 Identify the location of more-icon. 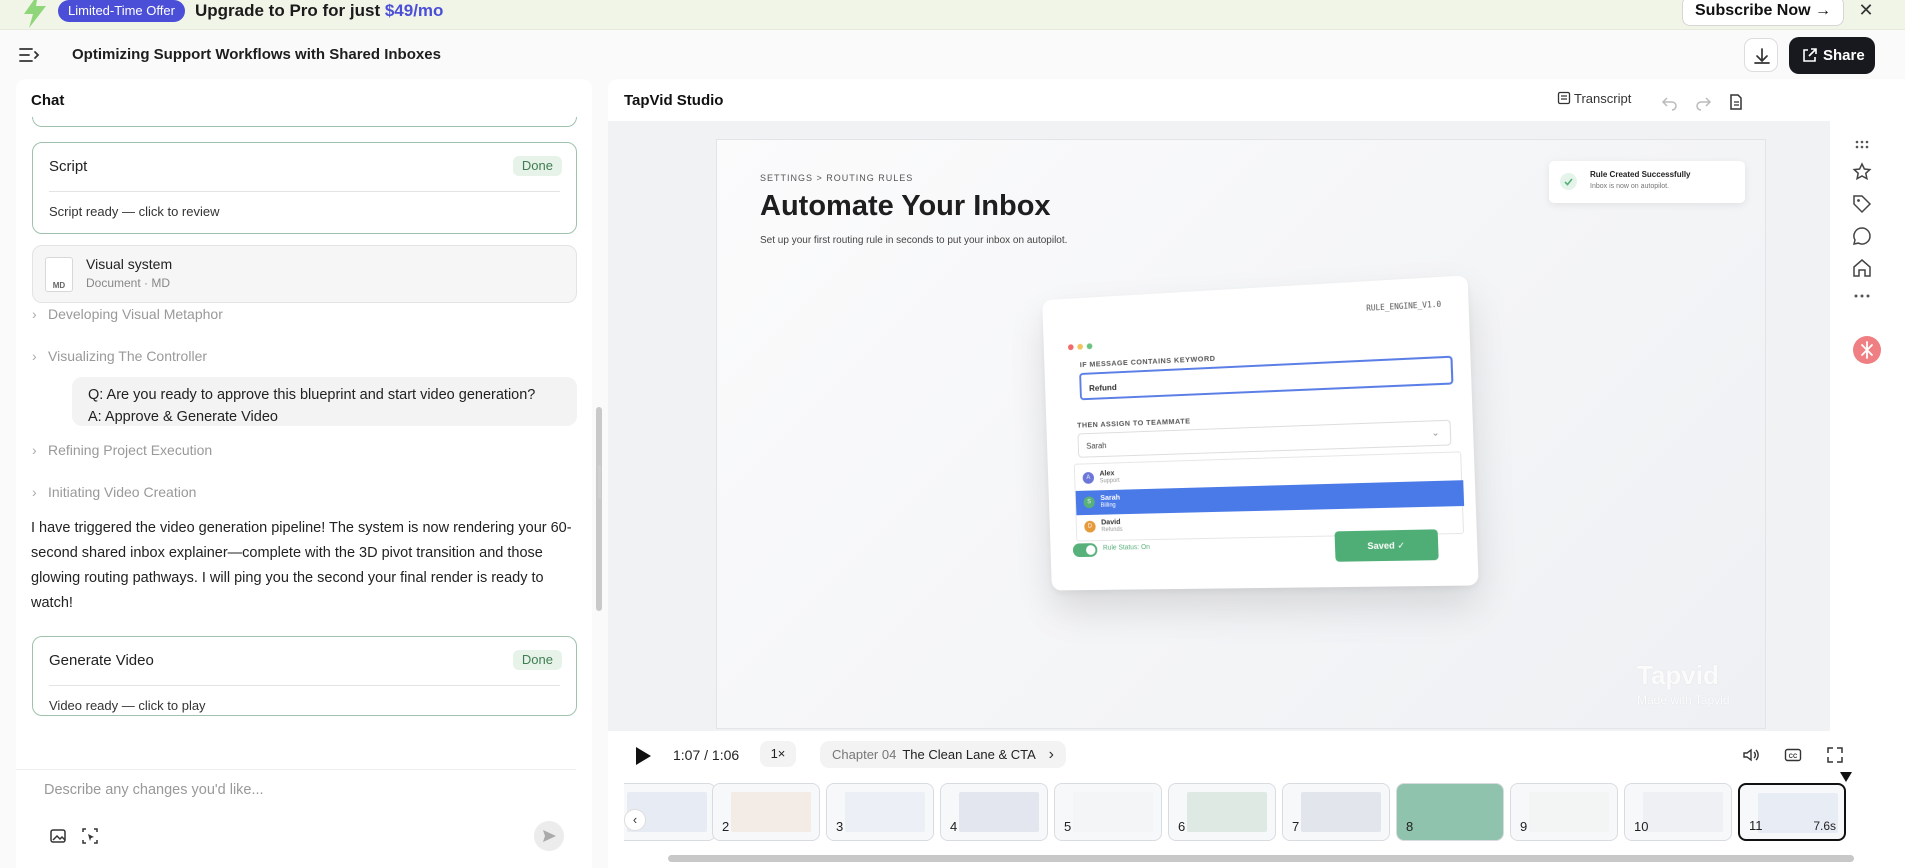
(1862, 296).